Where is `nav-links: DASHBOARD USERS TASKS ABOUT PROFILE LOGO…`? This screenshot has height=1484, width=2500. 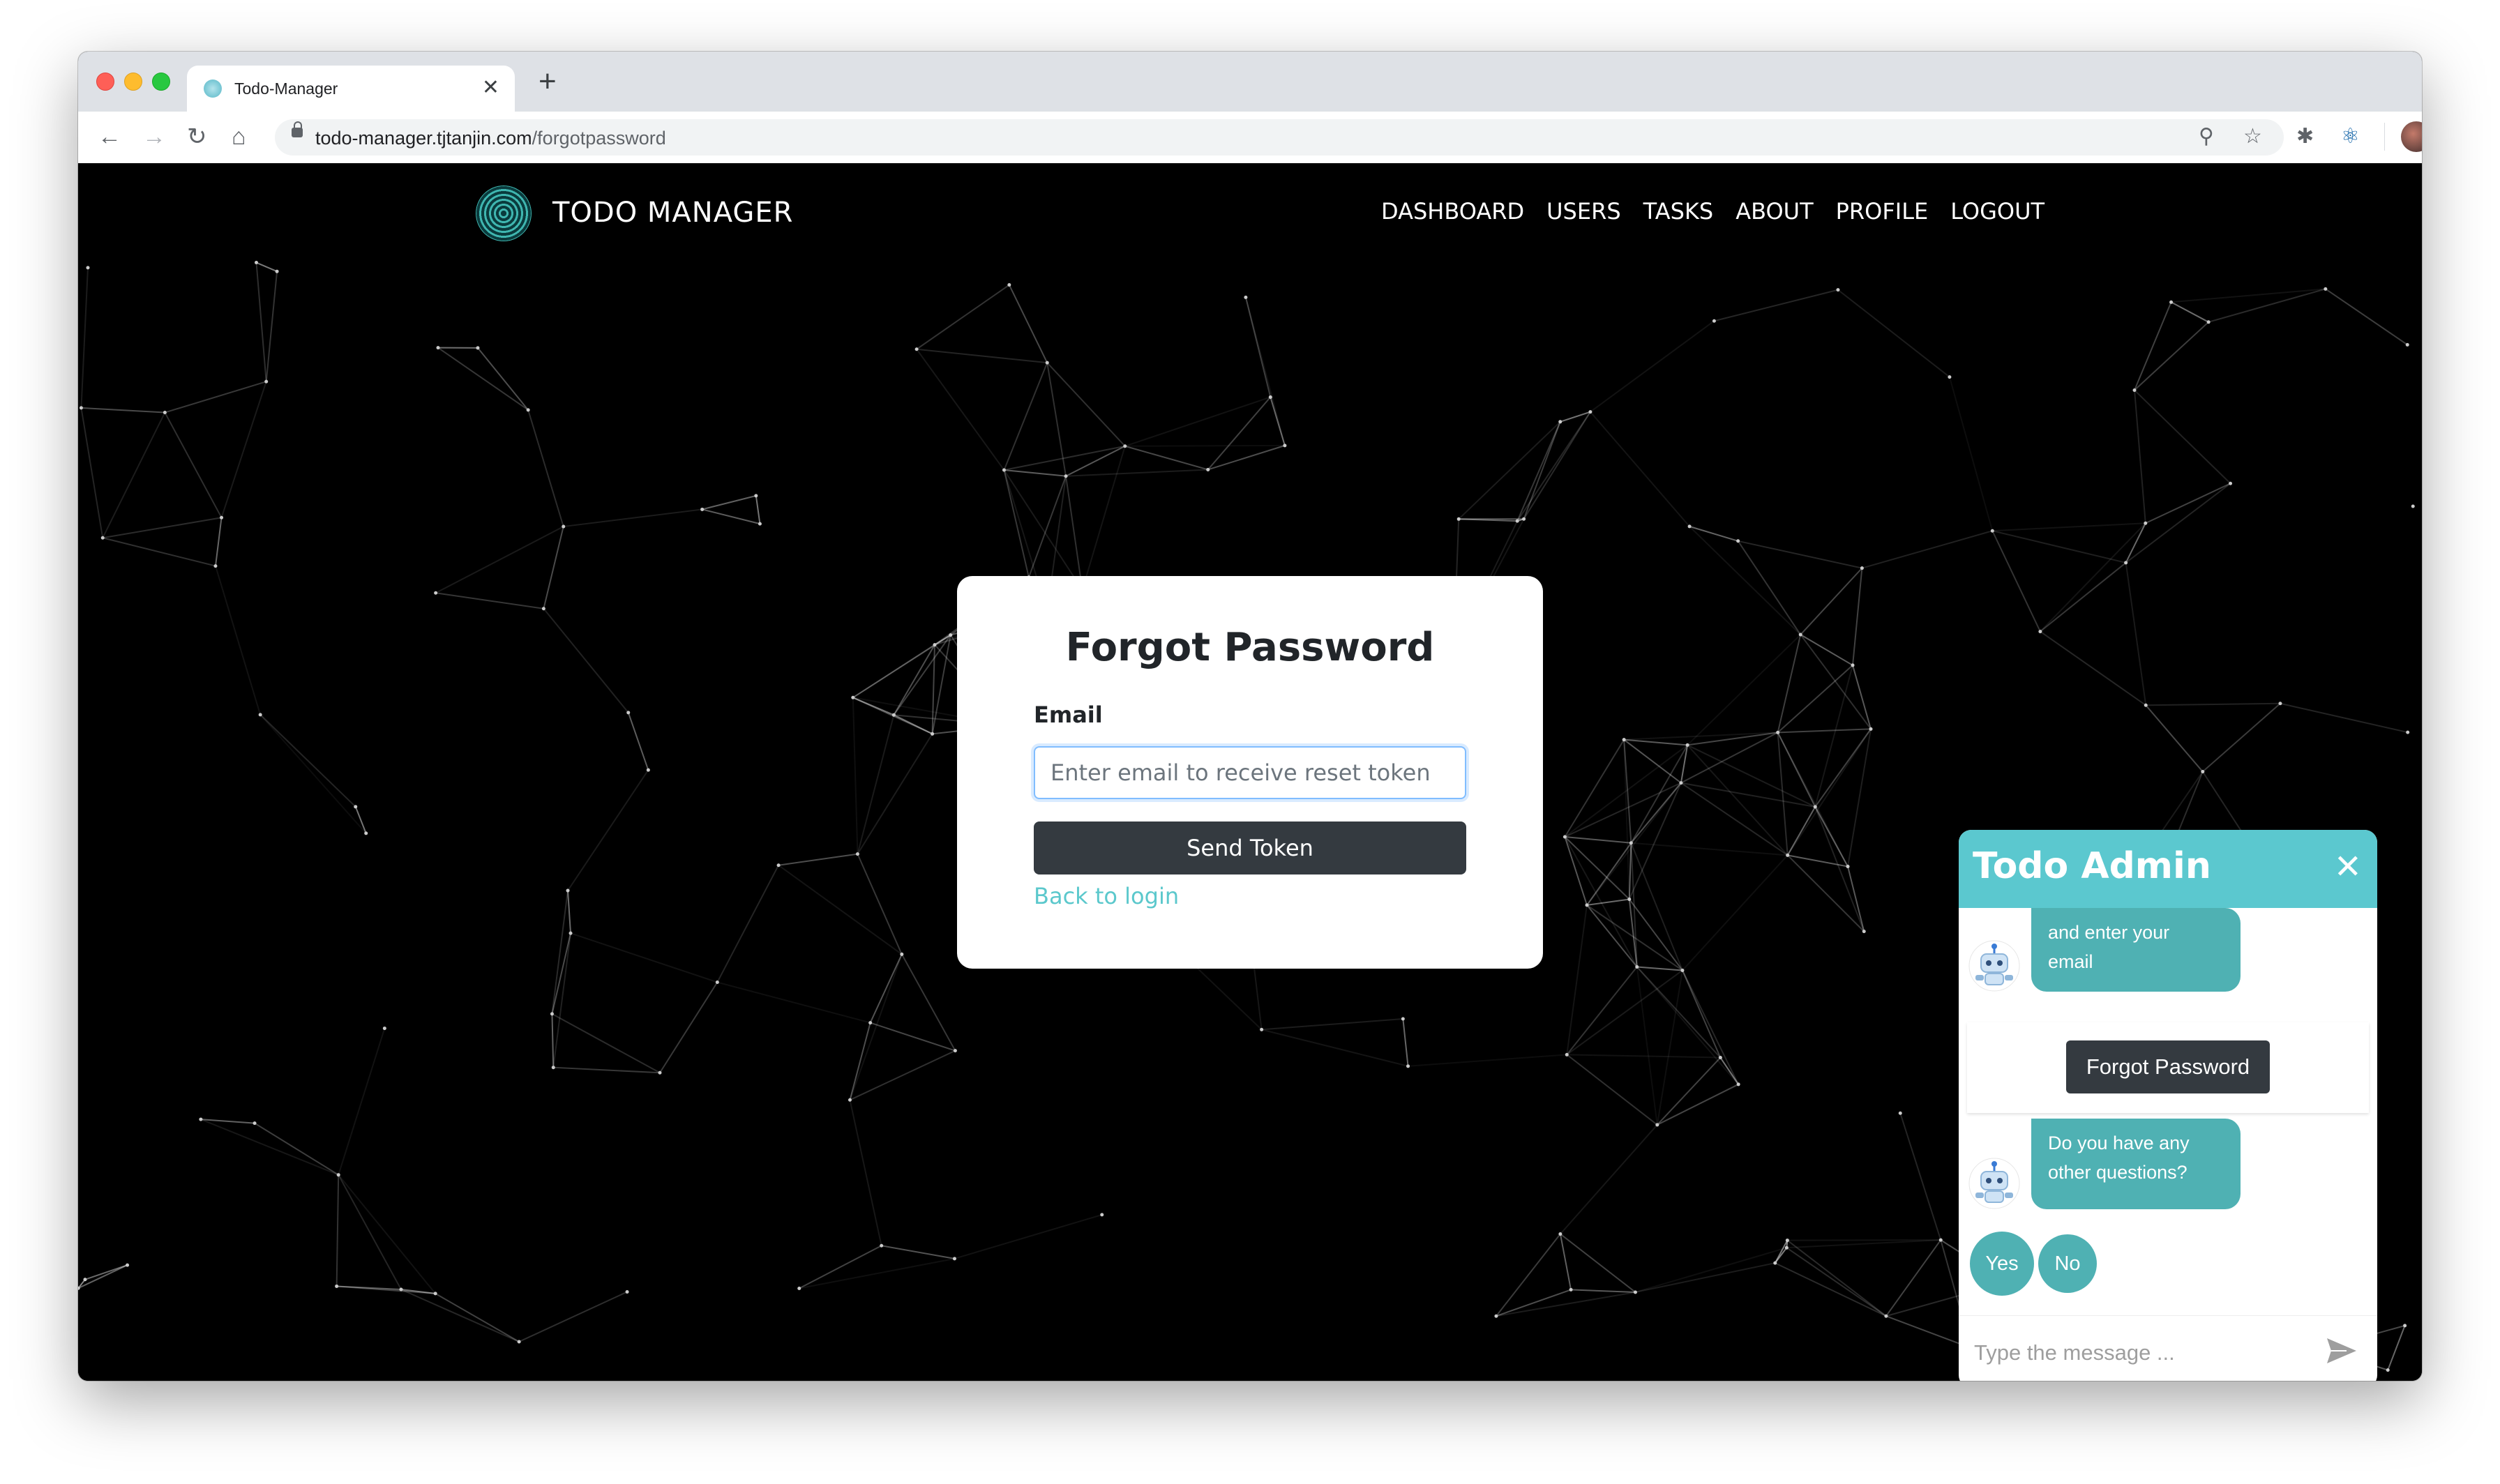 nav-links: DASHBOARD USERS TASKS ABOUT PROFILE LOGO… is located at coordinates (1713, 211).